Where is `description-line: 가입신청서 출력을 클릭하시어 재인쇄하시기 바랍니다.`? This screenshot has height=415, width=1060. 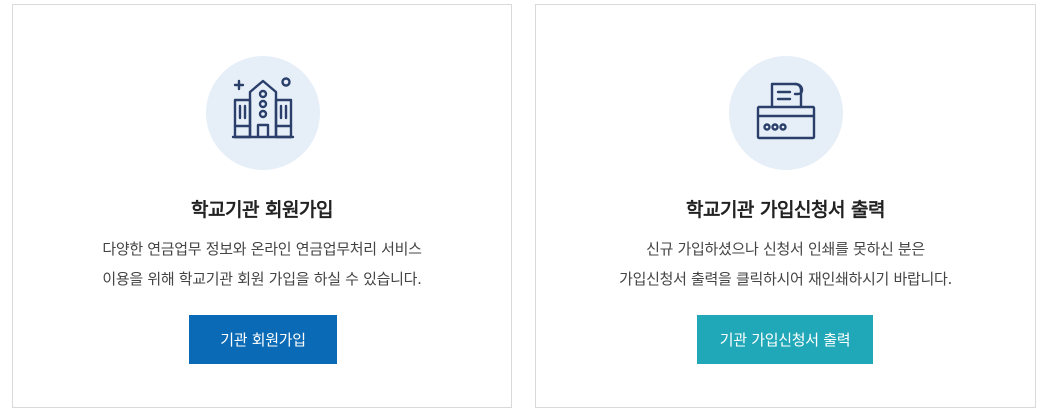
description-line: 가입신청서 출력을 클릭하시어 재인쇄하시기 바랍니다. is located at coordinates (785, 279).